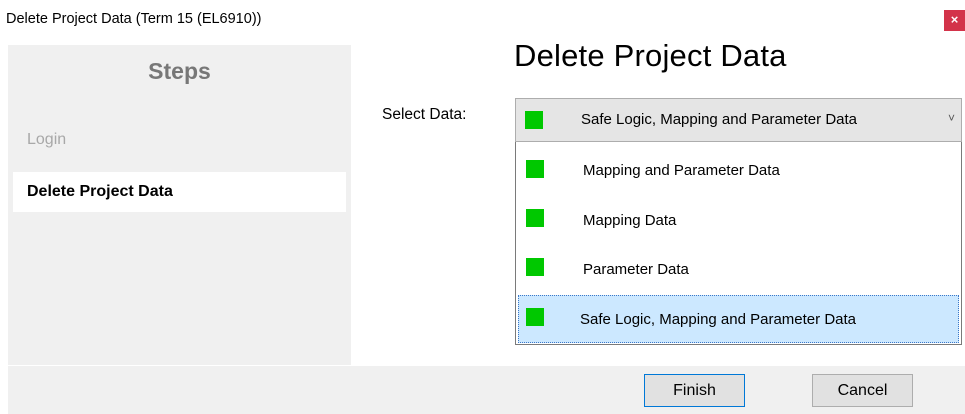 This screenshot has width=965, height=414. What do you see at coordinates (636, 269) in the screenshot?
I see `option-label: Parameter Data` at bounding box center [636, 269].